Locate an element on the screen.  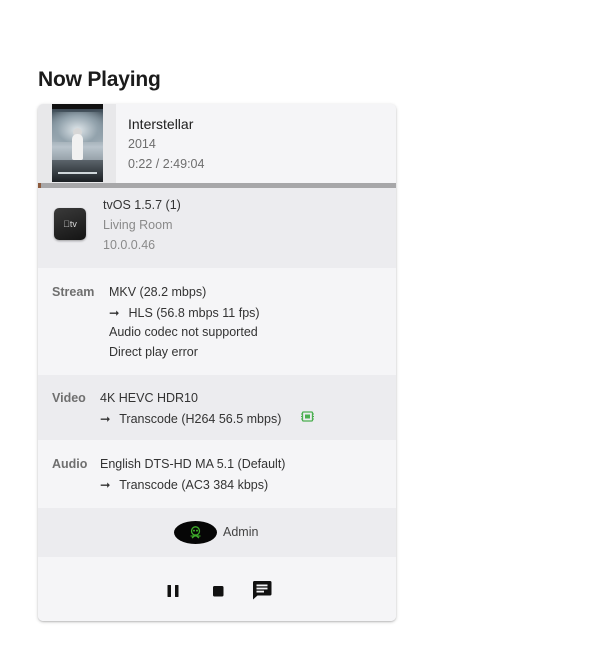
movie-poster is located at coordinates (77, 143).